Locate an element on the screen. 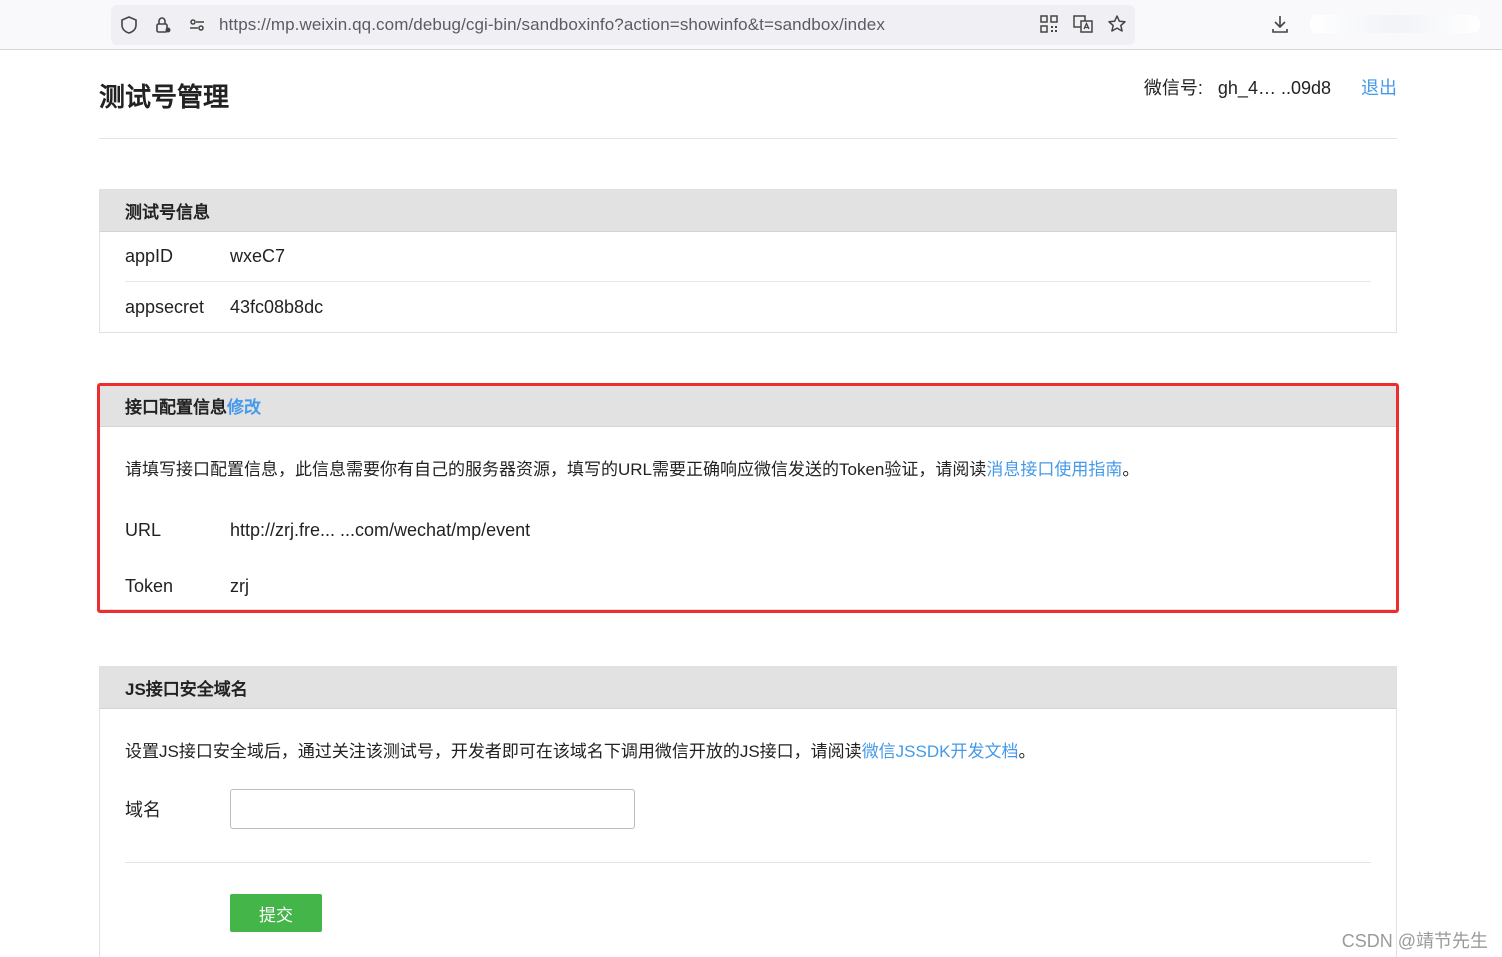 This screenshot has height=957, width=1502. page-title: 测试号管理 is located at coordinates (164, 97).